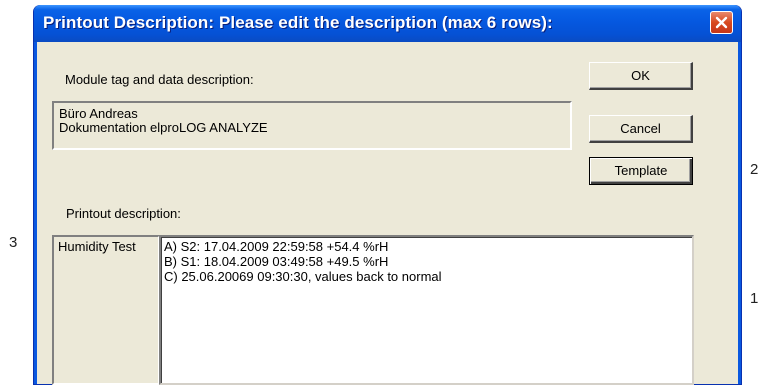 The image size is (763, 385). I want to click on module-description-line: Dokumentation elproLOG ANALYZE, so click(163, 127).